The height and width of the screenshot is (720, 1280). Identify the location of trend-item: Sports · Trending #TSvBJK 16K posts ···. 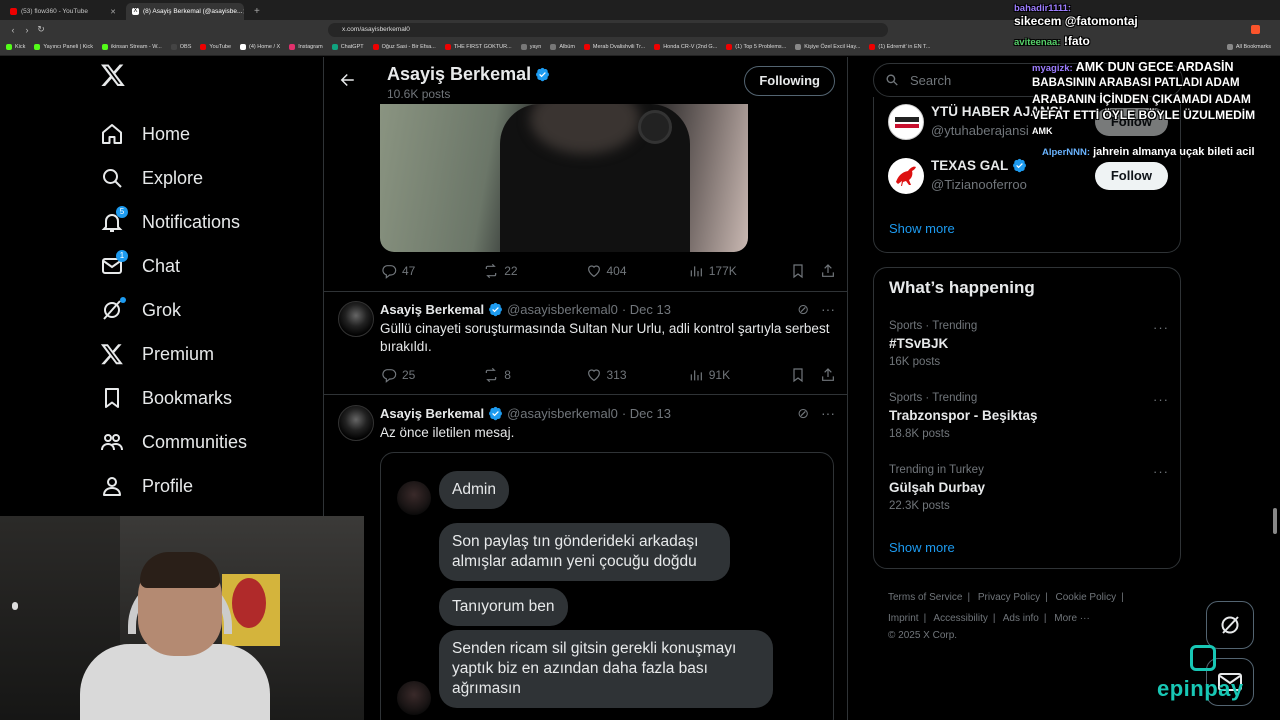
(1029, 344).